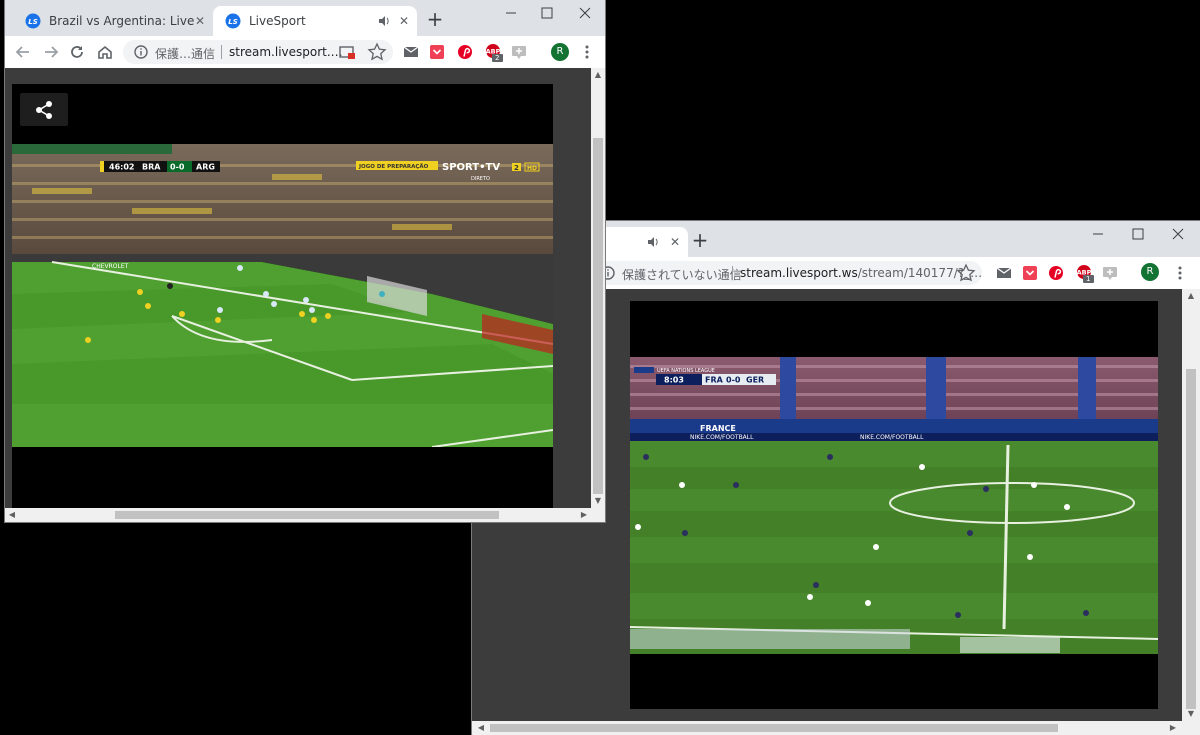 The width and height of the screenshot is (1200, 735). What do you see at coordinates (516, 168) in the screenshot?
I see `channel-number: 2` at bounding box center [516, 168].